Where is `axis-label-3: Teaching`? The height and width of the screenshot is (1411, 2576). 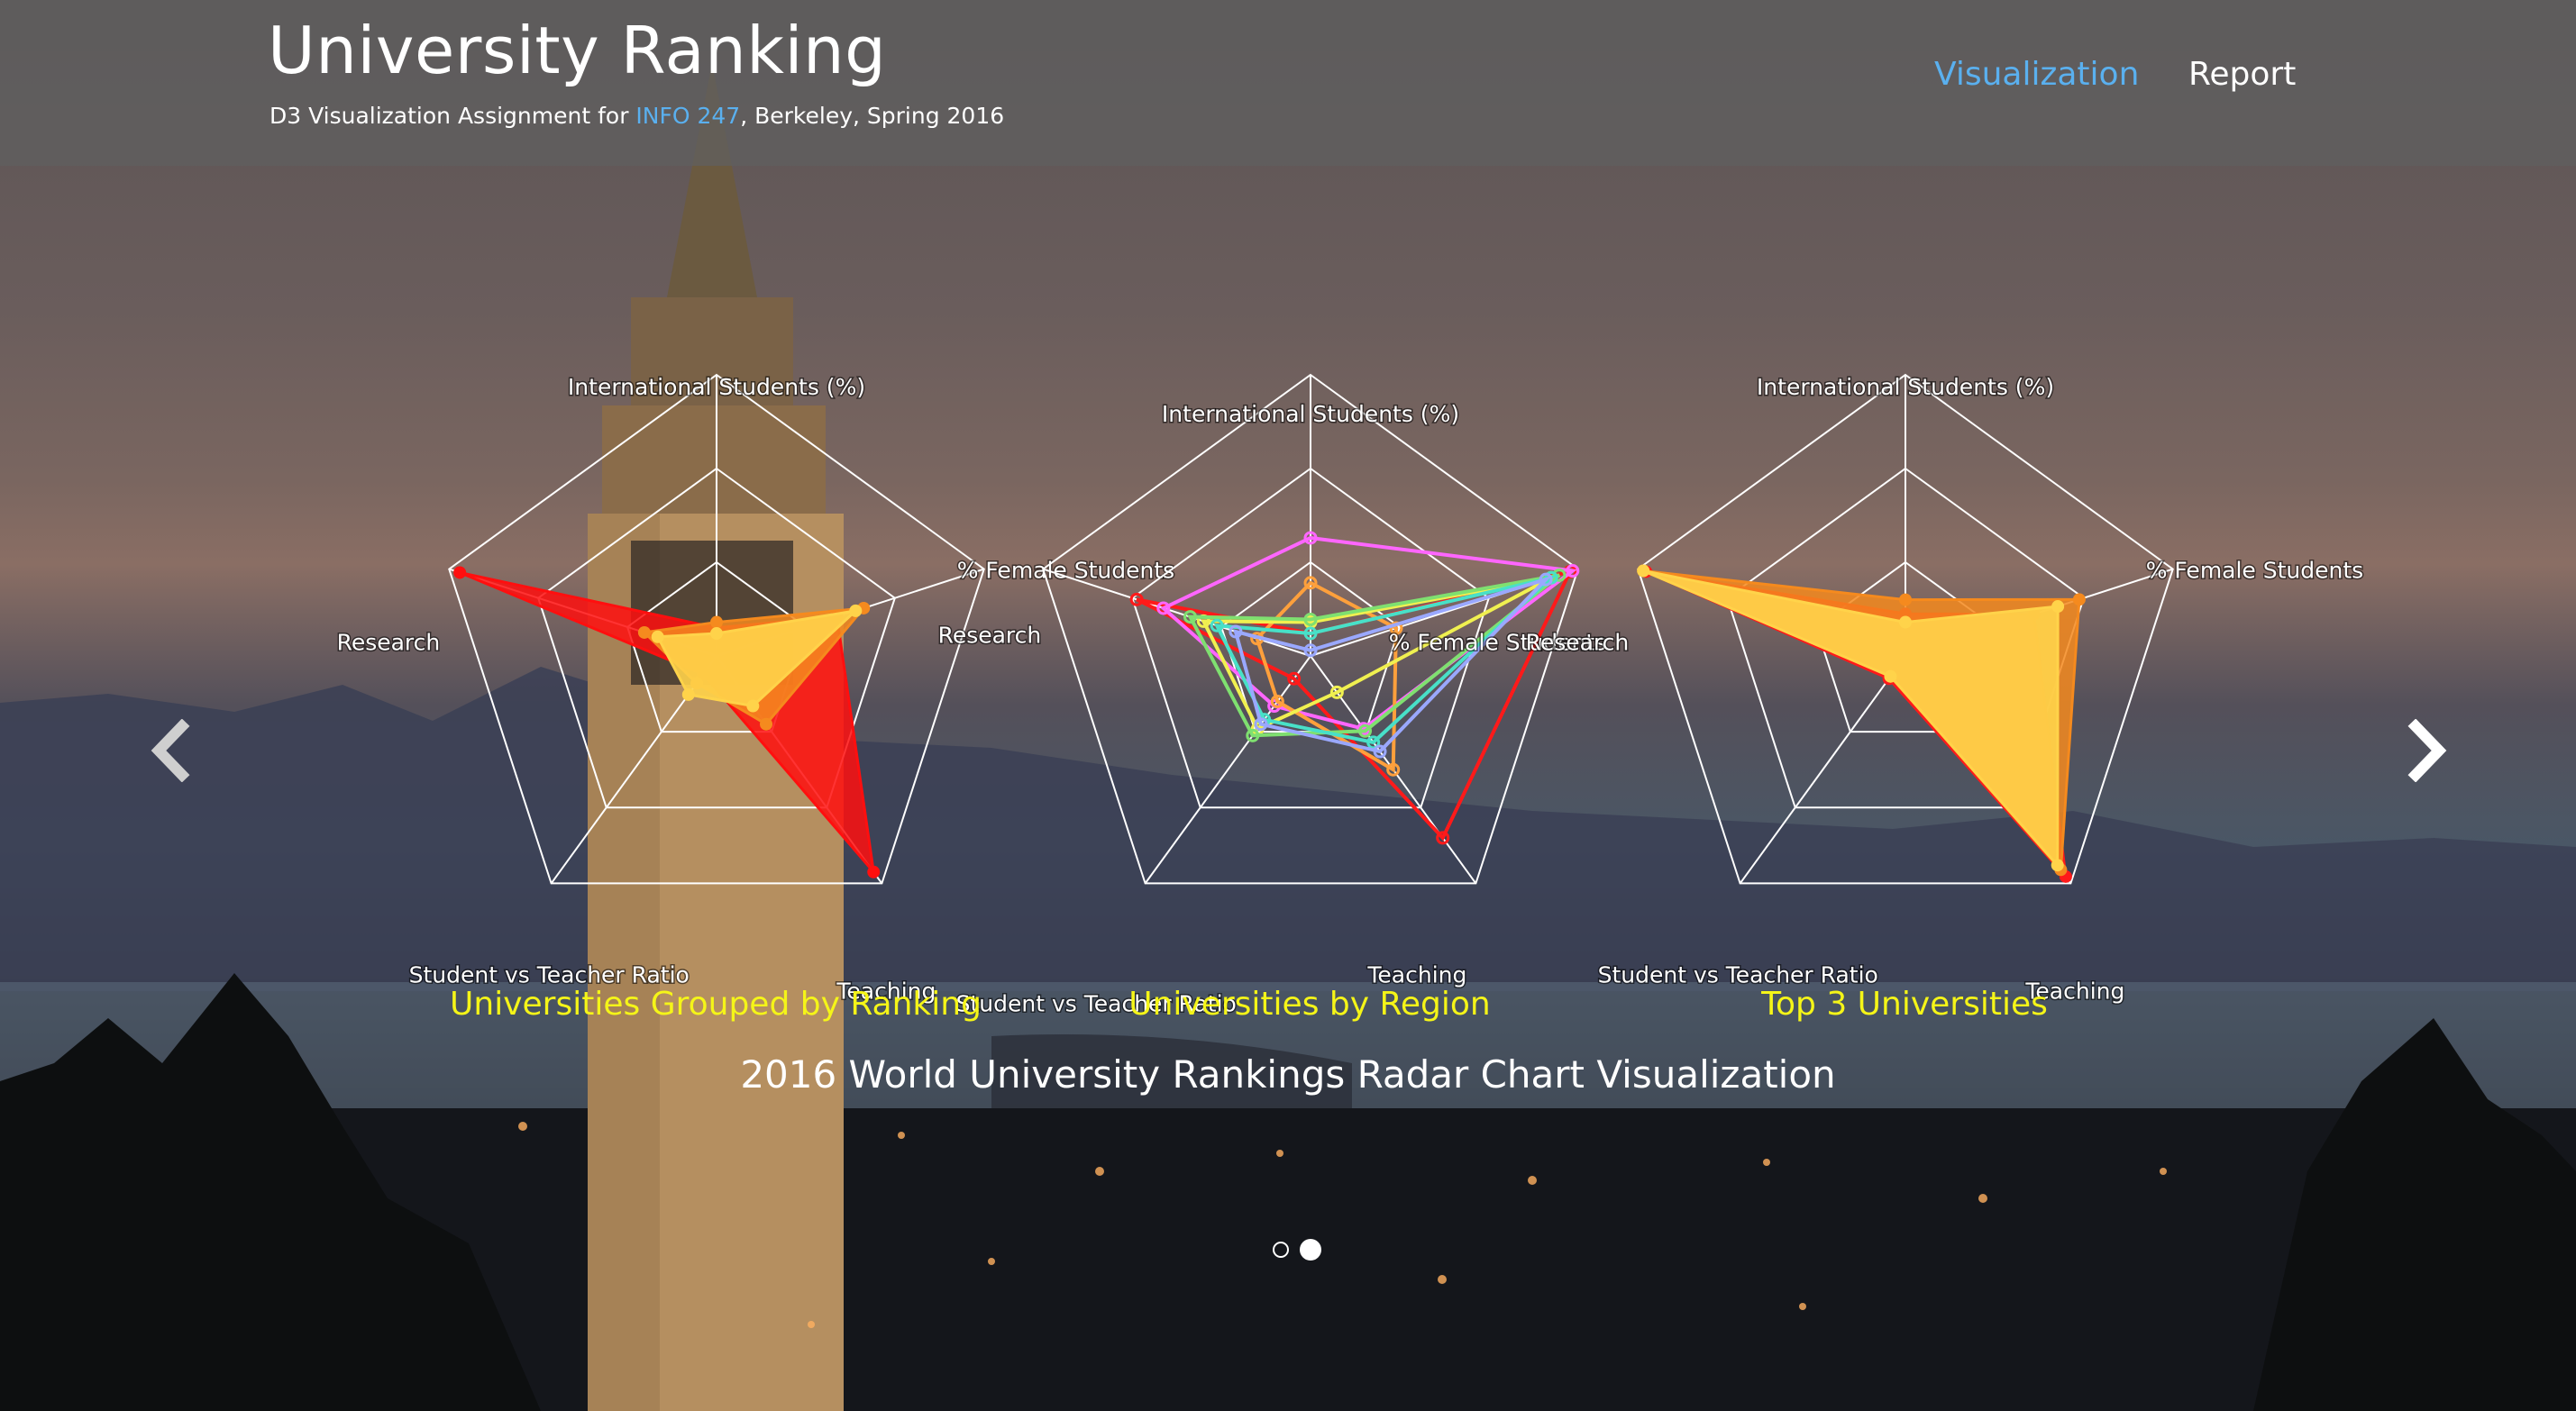
axis-label-3: Teaching is located at coordinates (1416, 974).